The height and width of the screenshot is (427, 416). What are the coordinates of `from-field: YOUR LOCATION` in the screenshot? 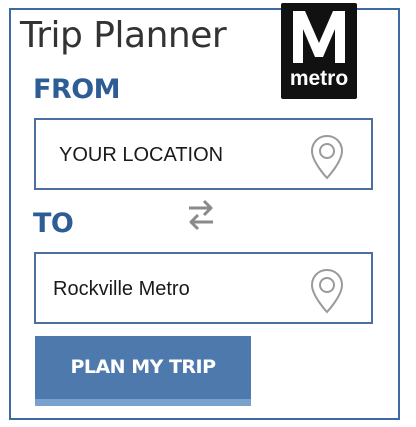 It's located at (203, 154).